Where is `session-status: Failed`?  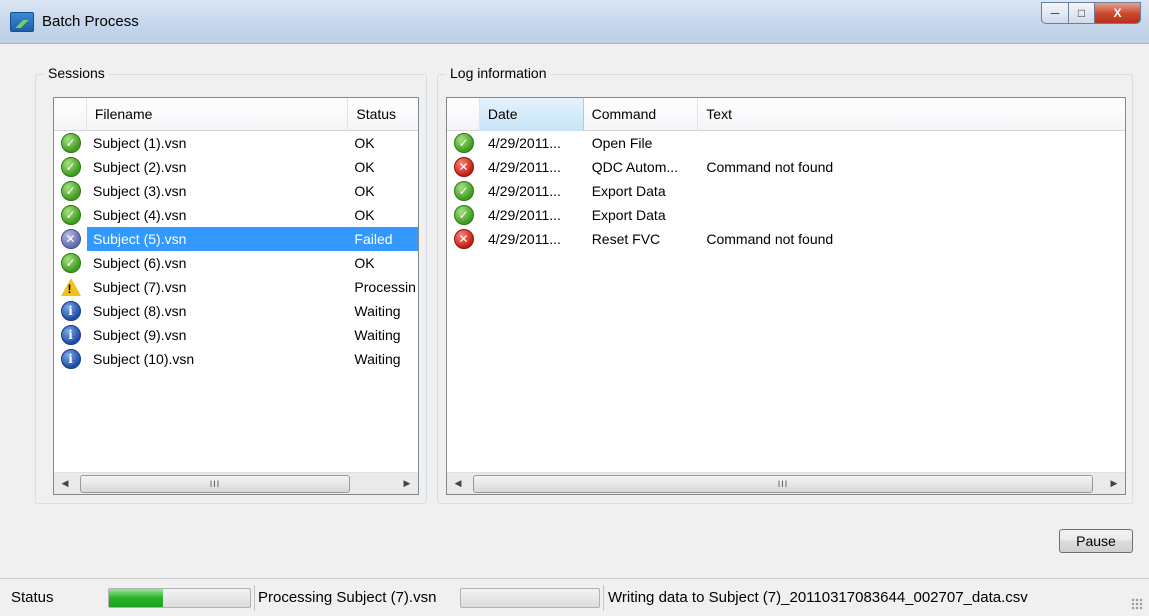
session-status: Failed is located at coordinates (383, 239).